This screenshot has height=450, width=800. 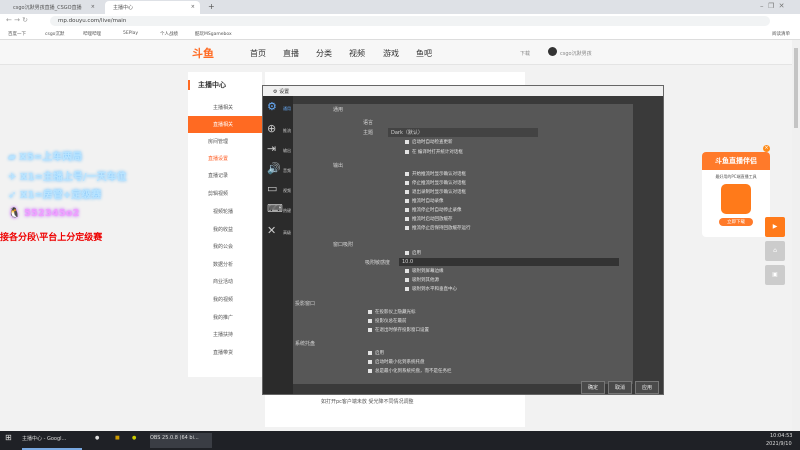 What do you see at coordinates (44, 213) in the screenshot?
I see `qq-icon: 🐧 552345o2` at bounding box center [44, 213].